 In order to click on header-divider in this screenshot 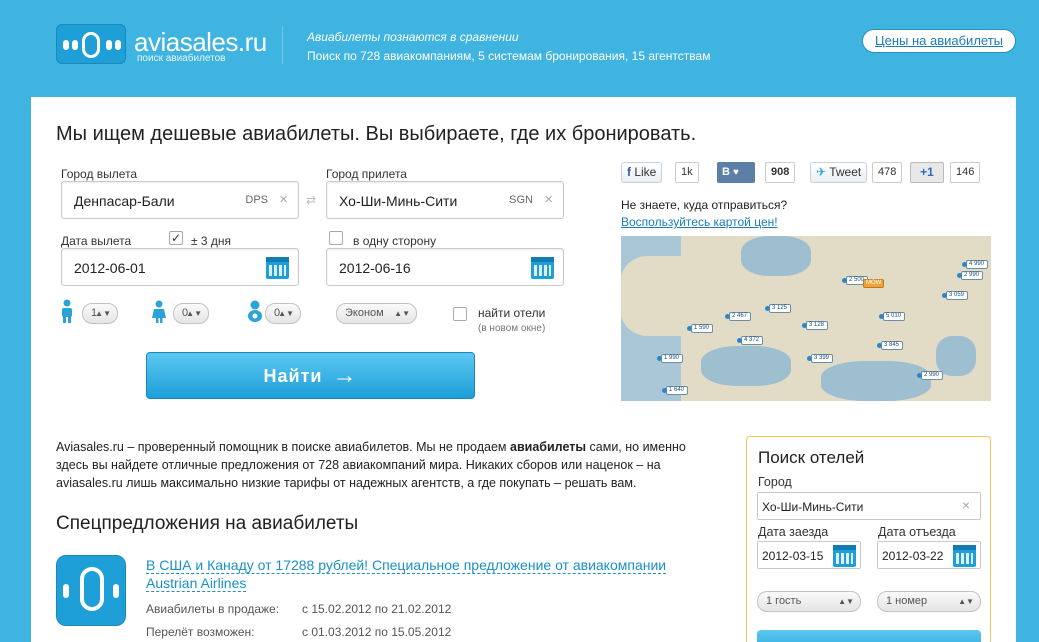, I will do `click(282, 45)`.